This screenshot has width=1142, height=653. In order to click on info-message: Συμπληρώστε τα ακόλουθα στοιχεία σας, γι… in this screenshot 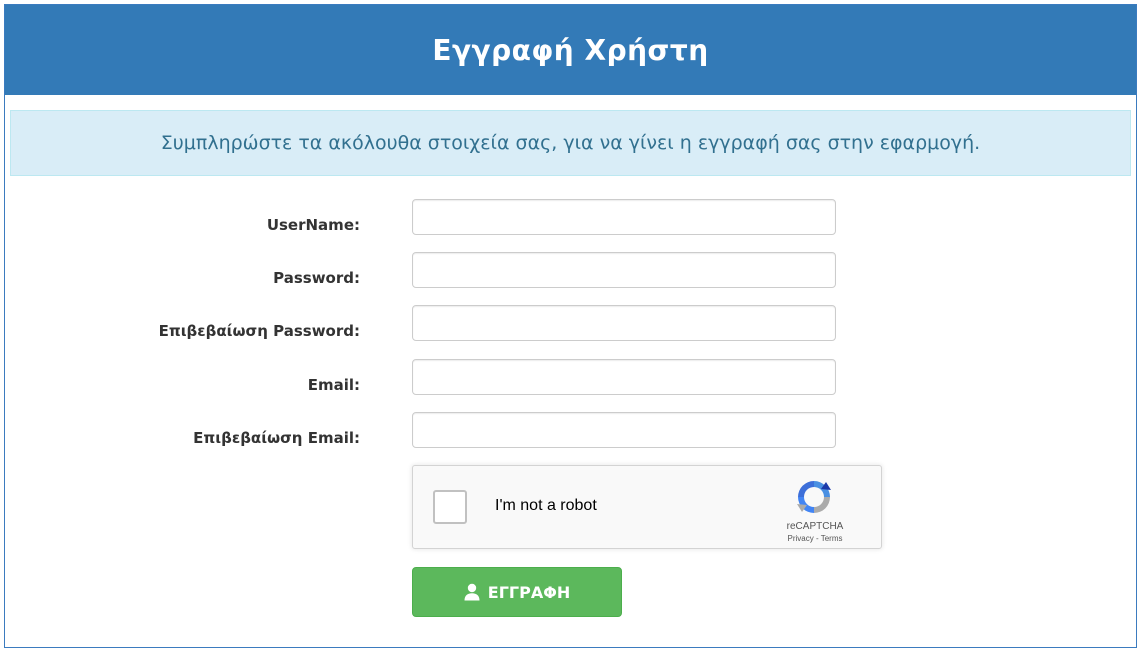, I will do `click(570, 143)`.